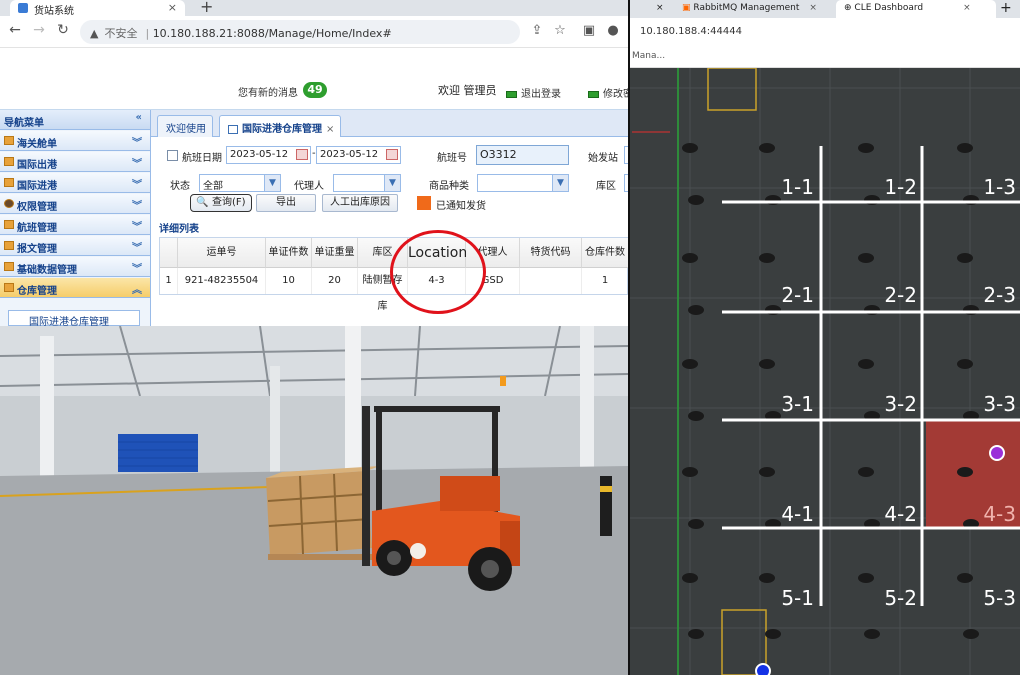 Image resolution: width=1020 pixels, height=675 pixels. I want to click on content-tabs: 欢迎使用 国际进港仓库管理 ×, so click(389, 123).